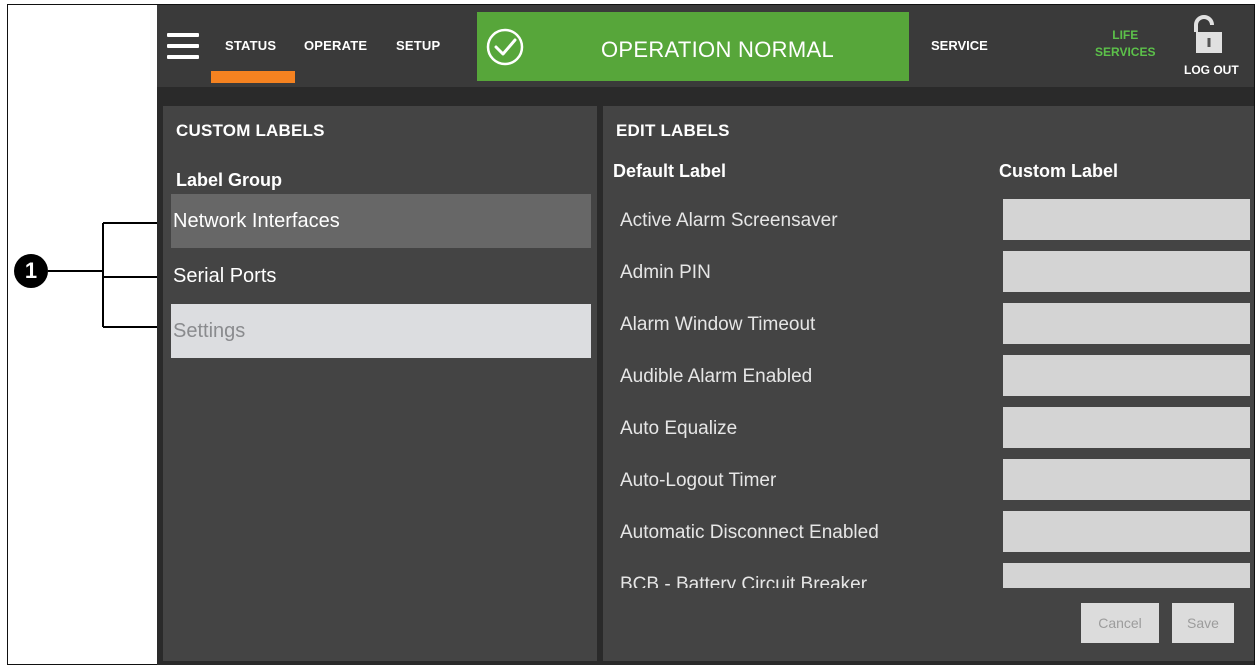  I want to click on custom-labels-title: CUSTOM LABELS, so click(250, 130).